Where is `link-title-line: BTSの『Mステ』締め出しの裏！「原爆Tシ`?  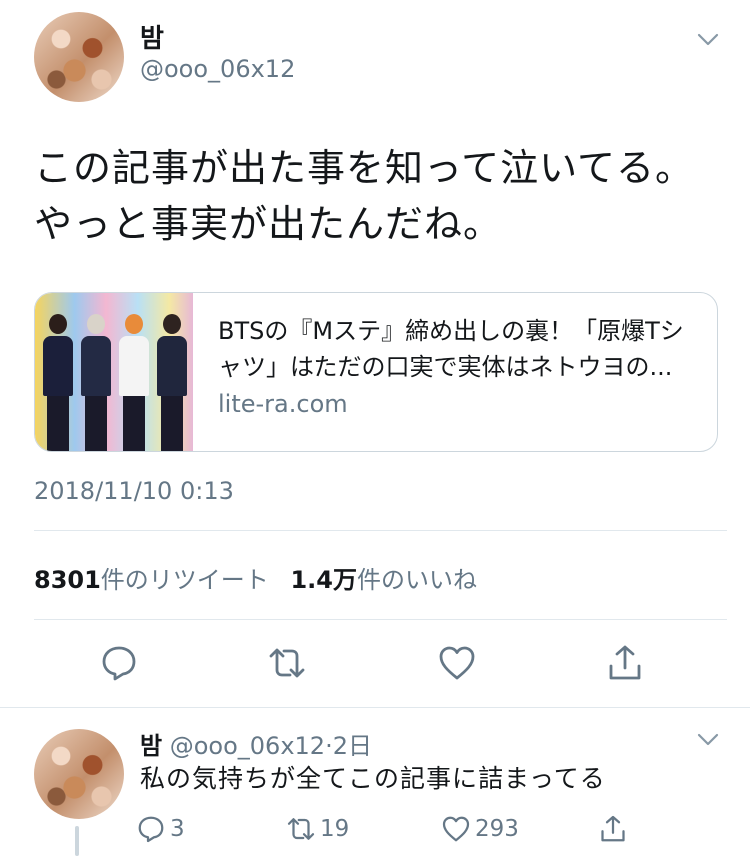 link-title-line: BTSの『Mステ』締め出しの裏！「原爆Tシ is located at coordinates (451, 331).